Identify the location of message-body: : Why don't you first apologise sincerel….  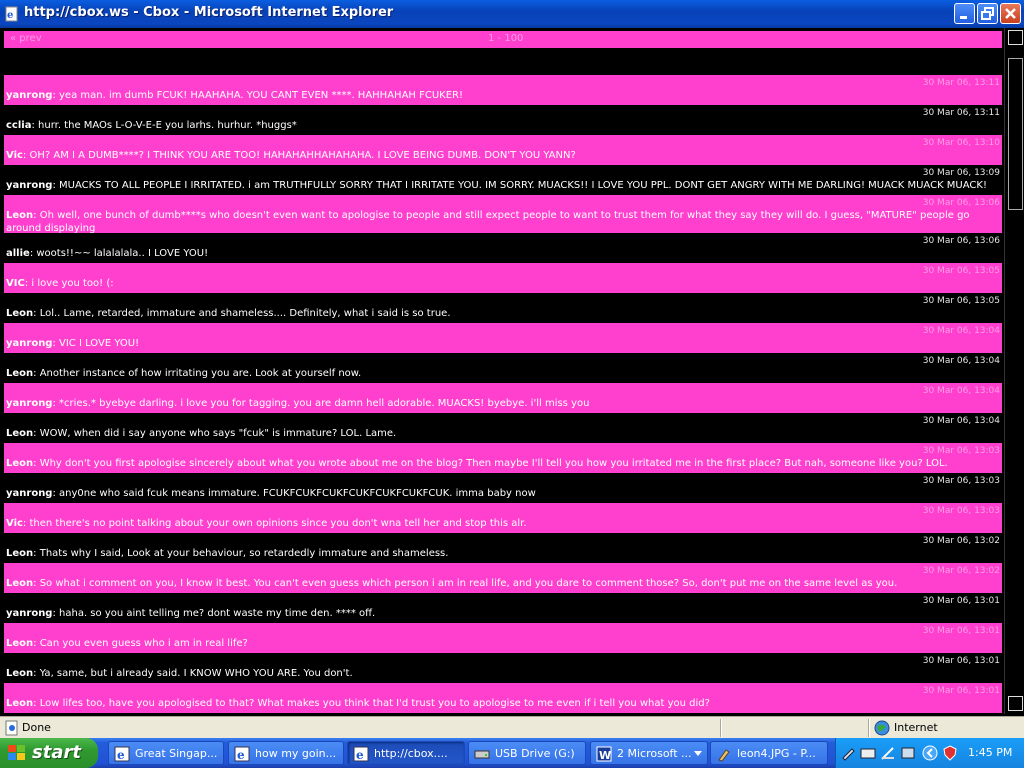
(490, 463).